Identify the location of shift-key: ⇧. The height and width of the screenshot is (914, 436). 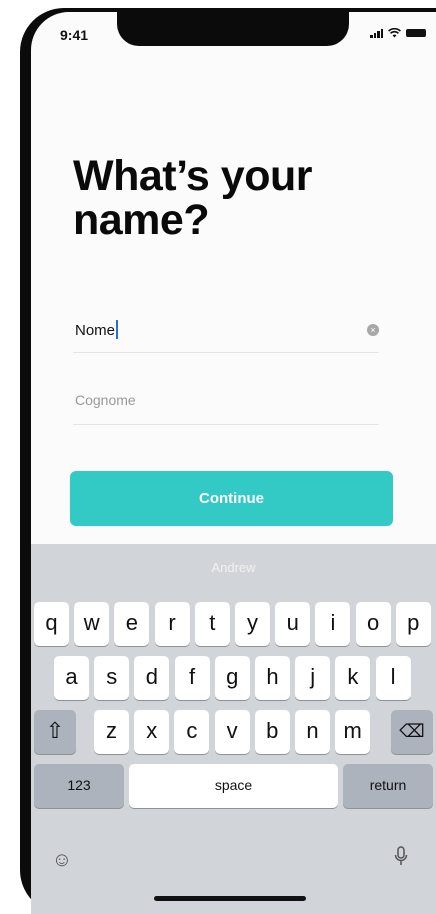
(55, 732).